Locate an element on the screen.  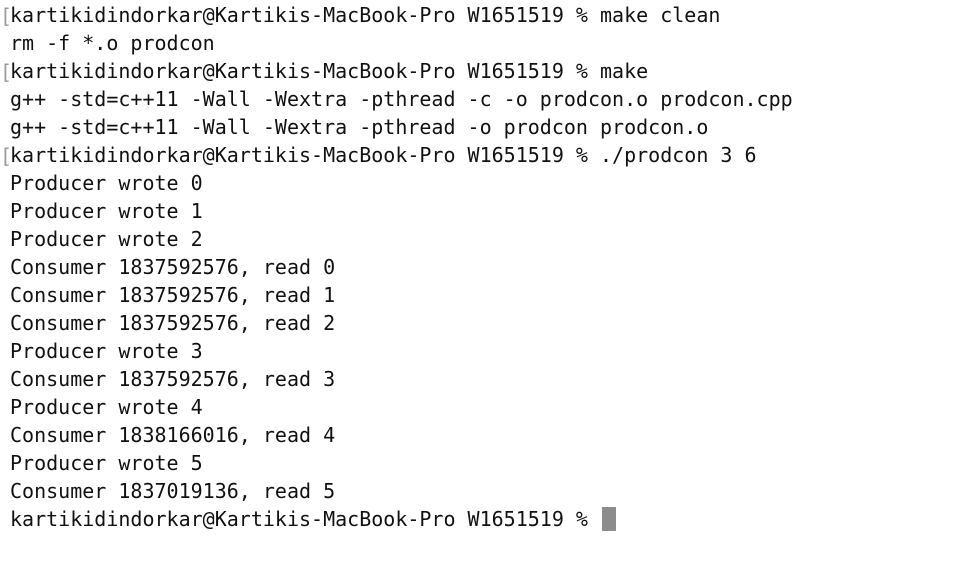
terminal-line: Consumer 1837592576, read 3 is located at coordinates (480, 379).